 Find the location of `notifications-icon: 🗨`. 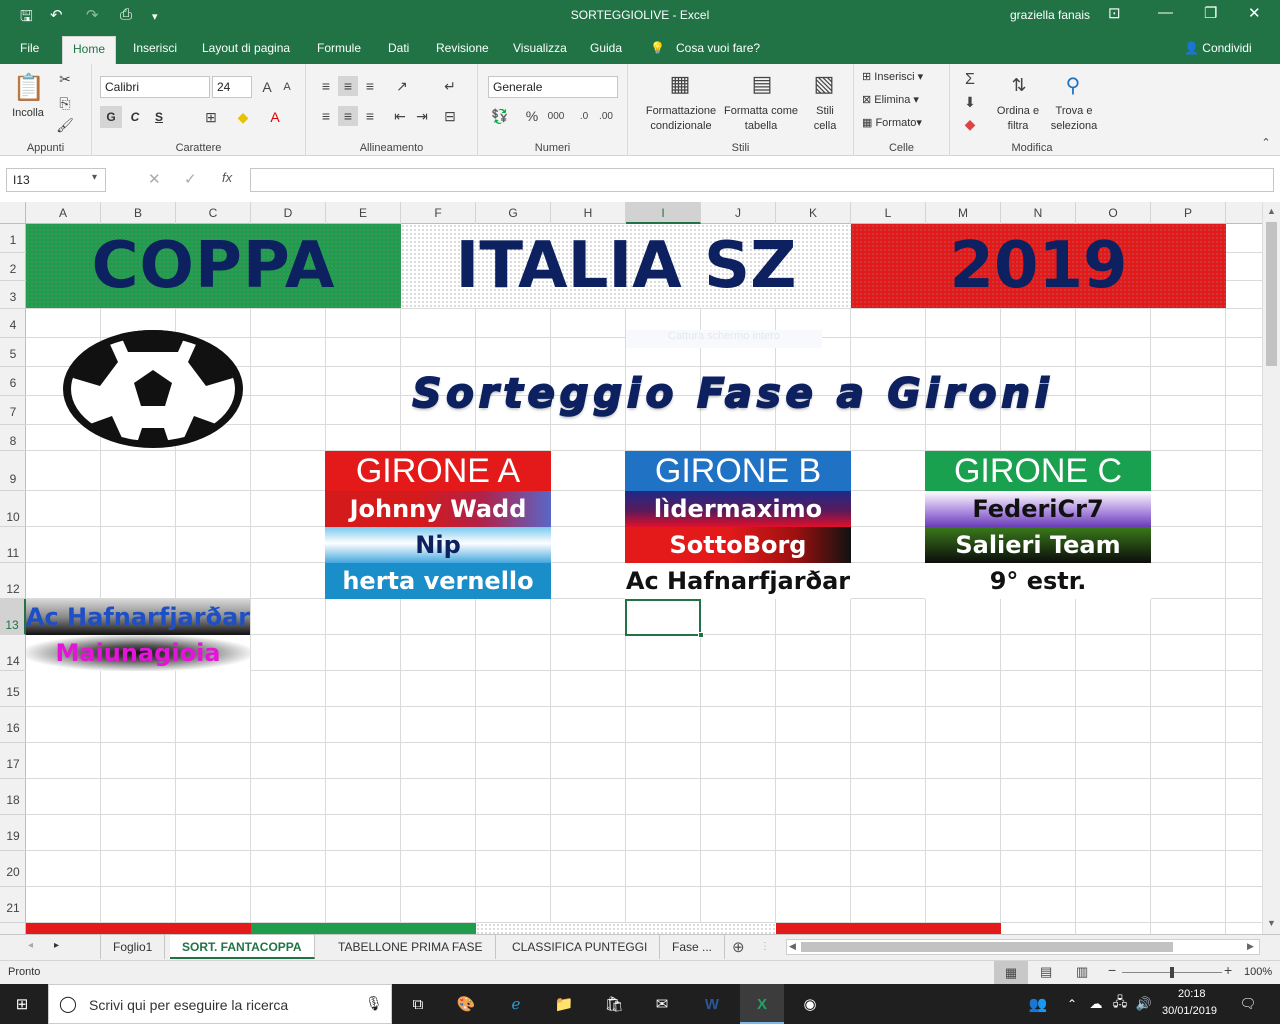

notifications-icon: 🗨 is located at coordinates (1248, 1004).